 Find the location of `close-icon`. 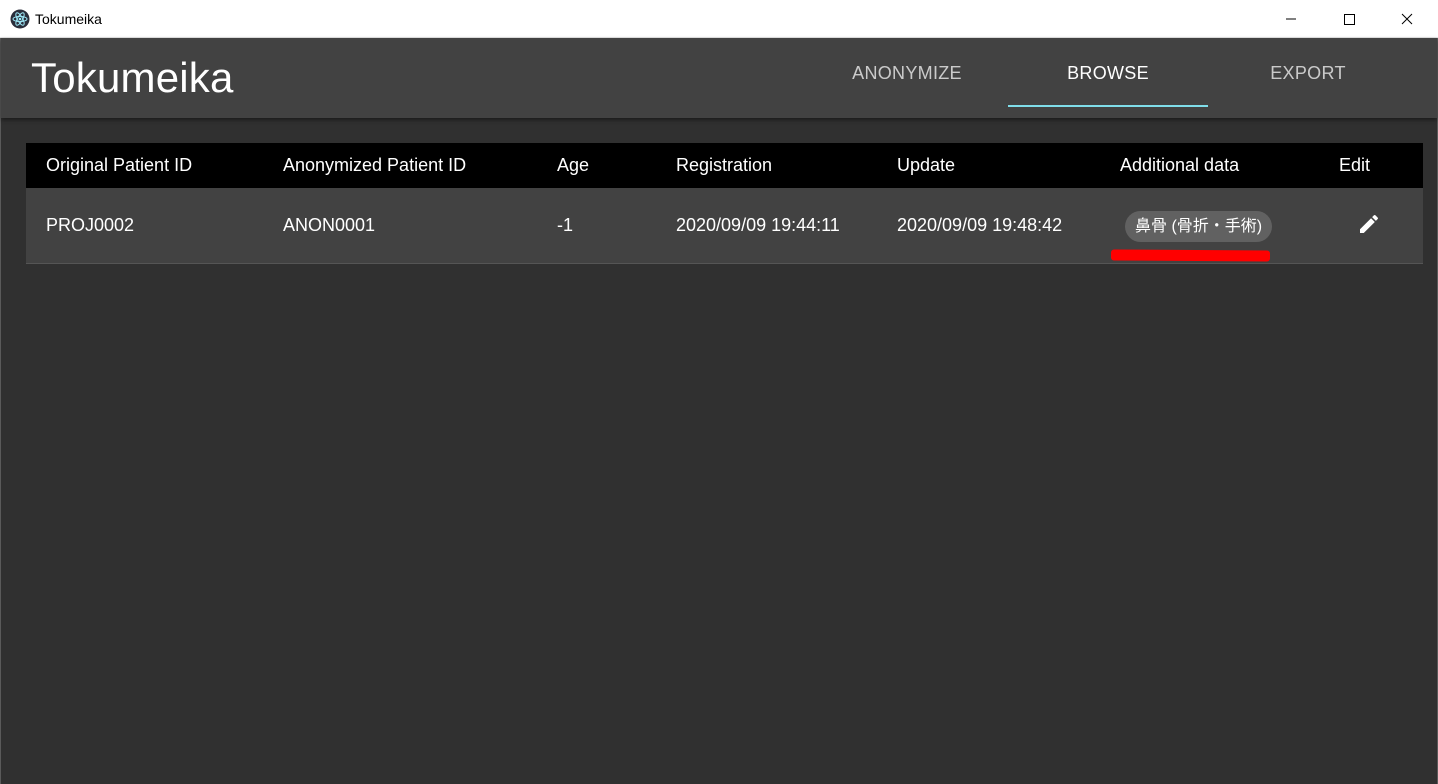

close-icon is located at coordinates (1407, 19).